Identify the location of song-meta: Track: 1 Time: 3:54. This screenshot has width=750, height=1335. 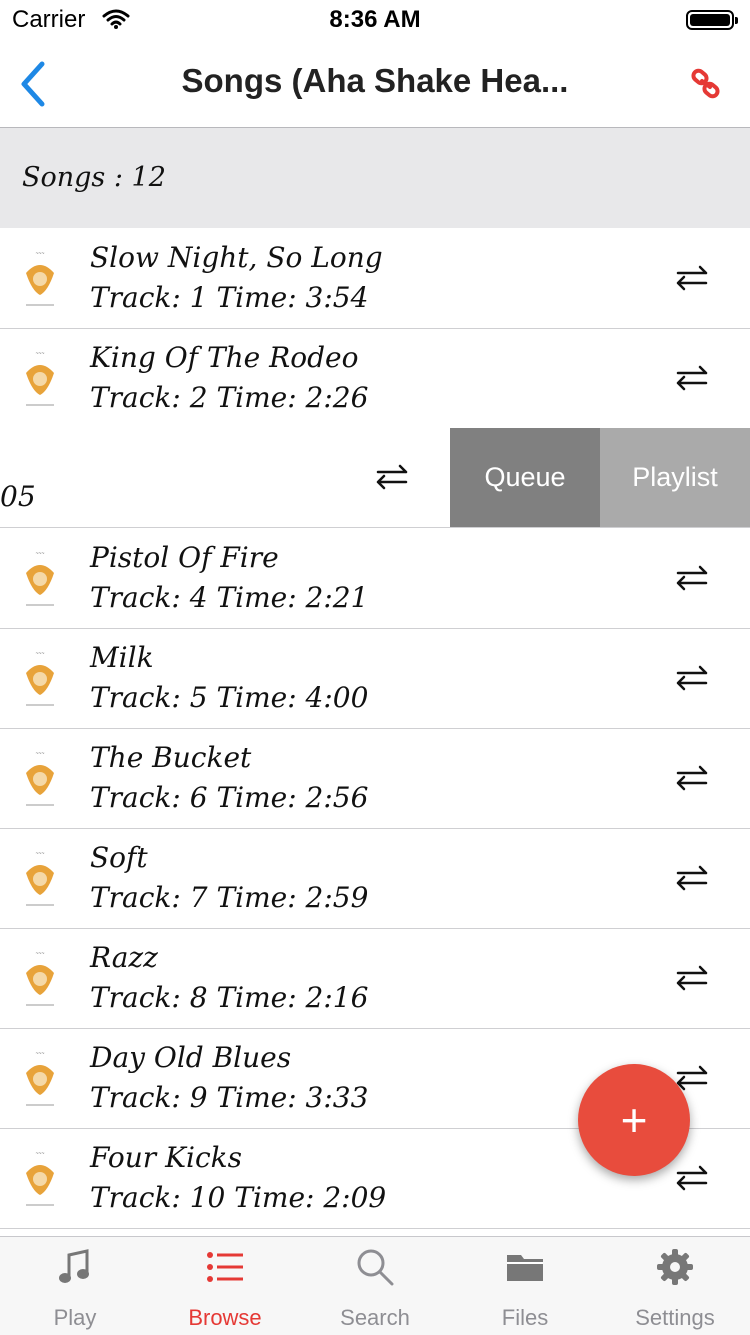
(229, 297).